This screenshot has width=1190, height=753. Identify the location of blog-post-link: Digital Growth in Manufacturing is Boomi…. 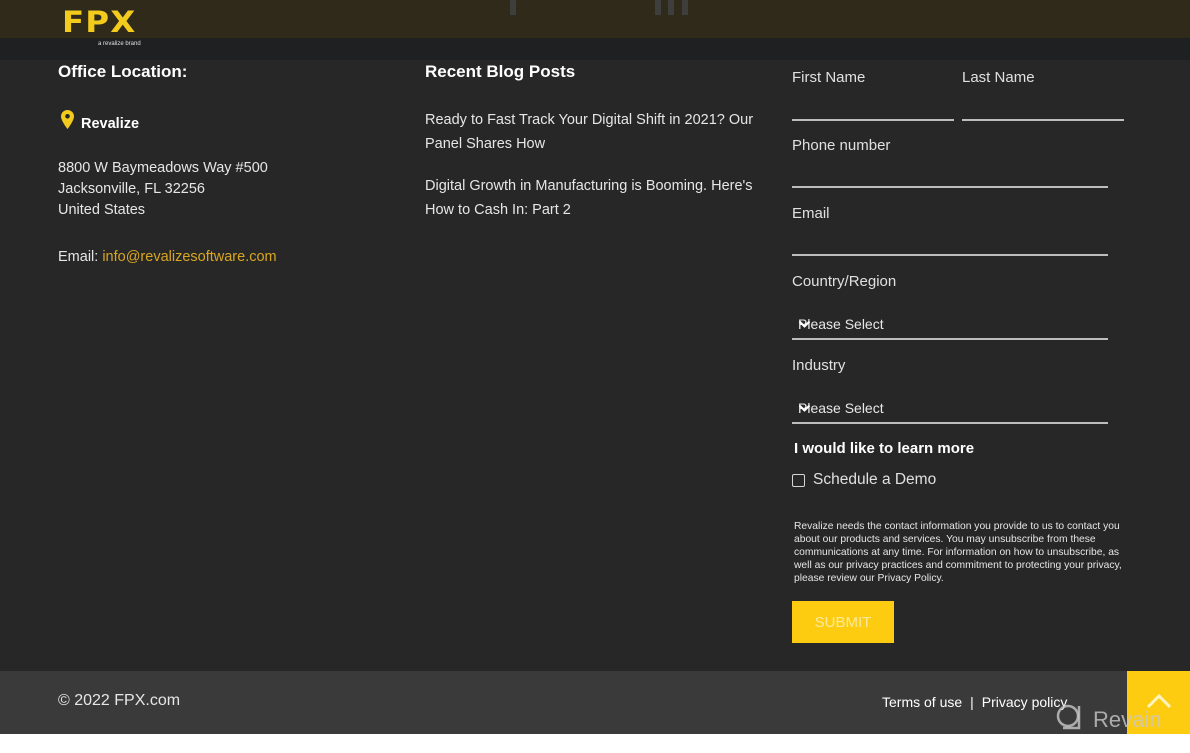
(595, 198).